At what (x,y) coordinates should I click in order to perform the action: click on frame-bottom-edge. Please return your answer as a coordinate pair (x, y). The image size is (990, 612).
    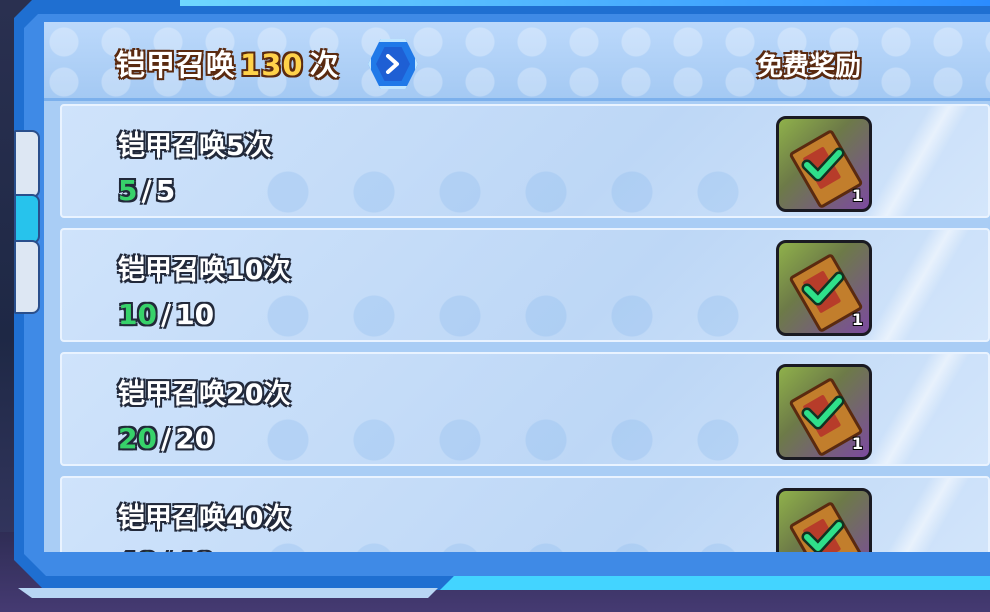
    Looking at the image, I should click on (228, 593).